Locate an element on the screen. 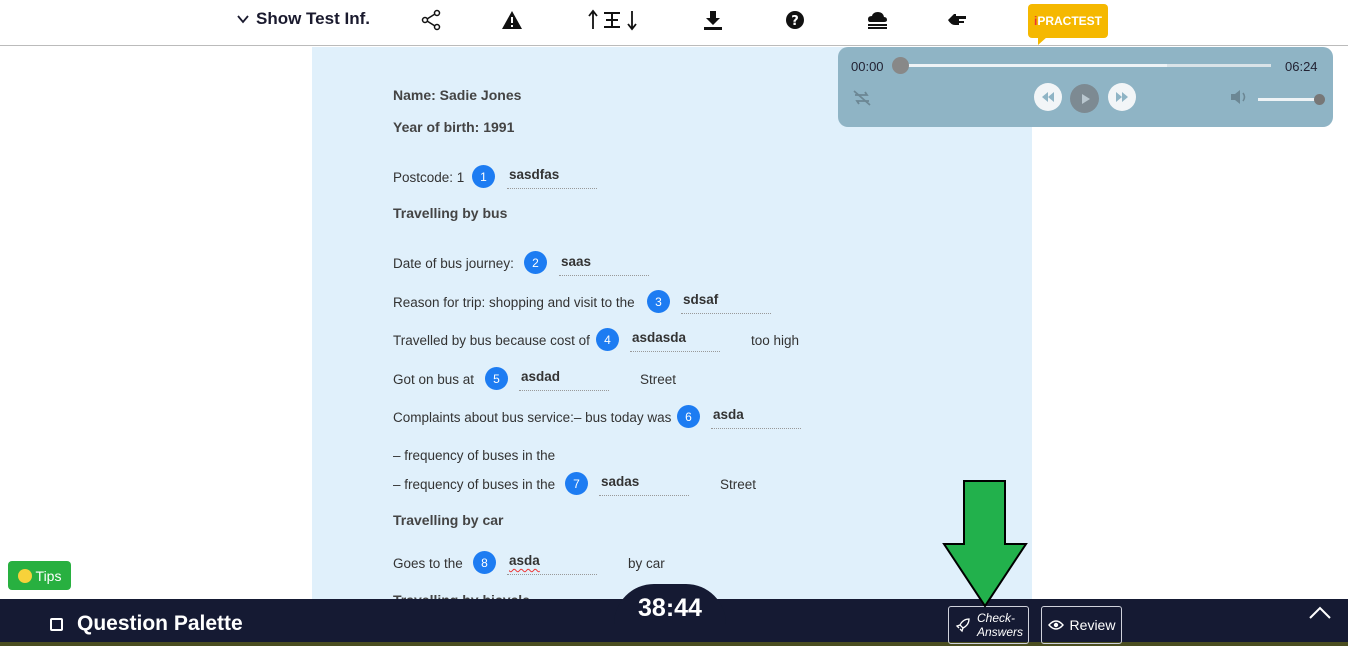 Image resolution: width=1348 pixels, height=646 pixels. volume-icon is located at coordinates (1240, 99).